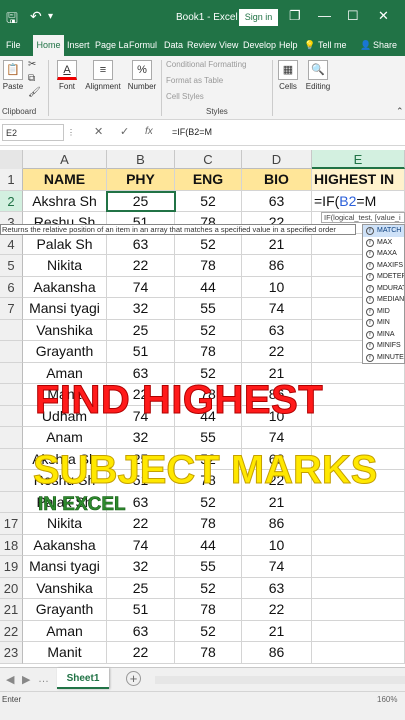 The width and height of the screenshot is (405, 720). What do you see at coordinates (208, 287) in the screenshot?
I see `grid-cell: 44` at bounding box center [208, 287].